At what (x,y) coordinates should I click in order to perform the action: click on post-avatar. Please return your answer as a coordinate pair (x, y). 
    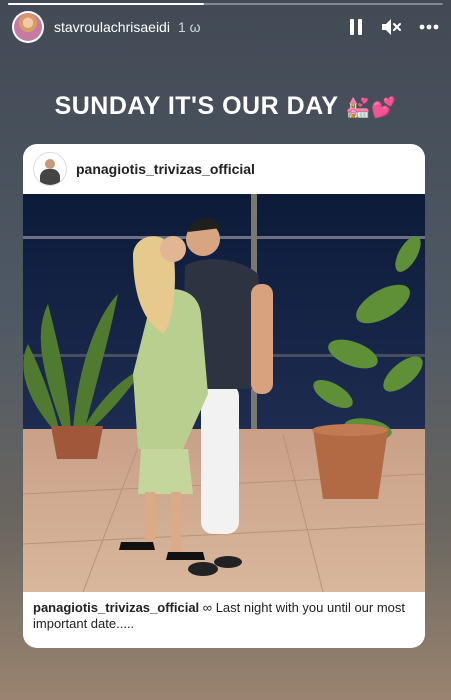
    Looking at the image, I should click on (50, 169).